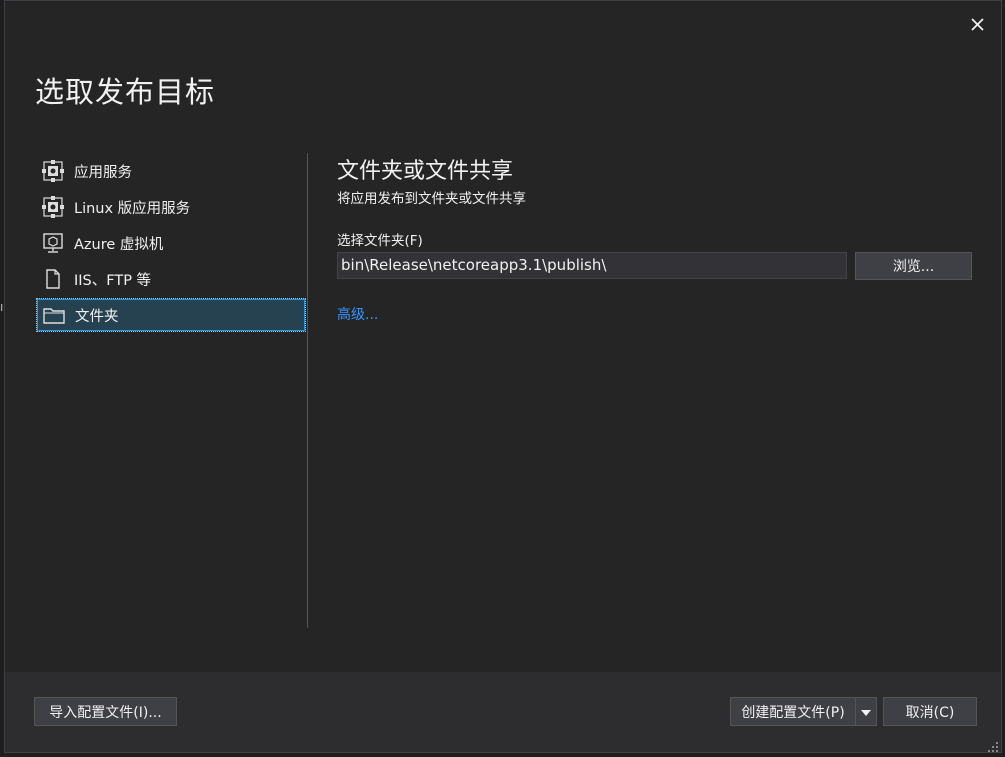 The height and width of the screenshot is (757, 1005). I want to click on document-icon, so click(53, 279).